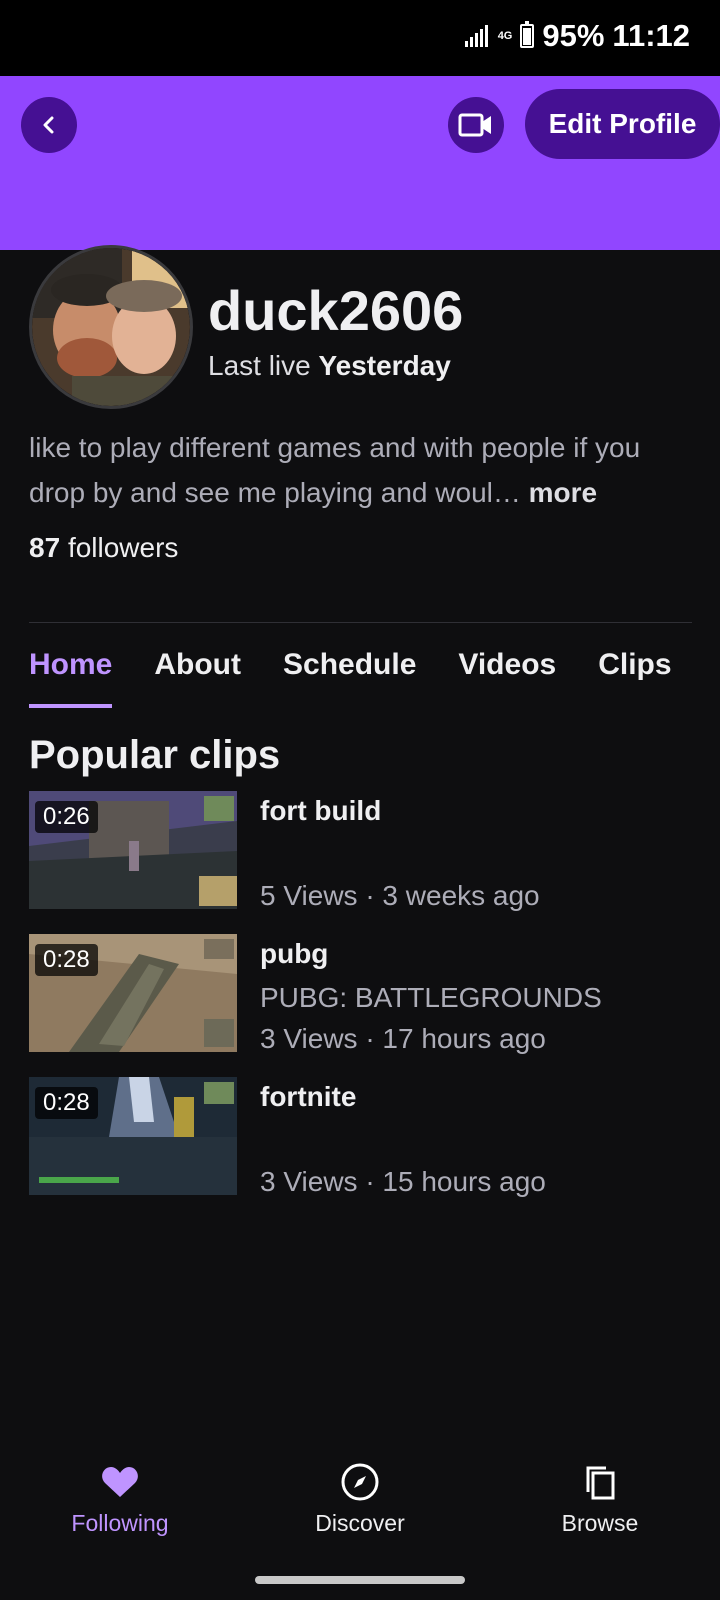 Image resolution: width=720 pixels, height=1600 pixels. What do you see at coordinates (111, 327) in the screenshot?
I see `avatar` at bounding box center [111, 327].